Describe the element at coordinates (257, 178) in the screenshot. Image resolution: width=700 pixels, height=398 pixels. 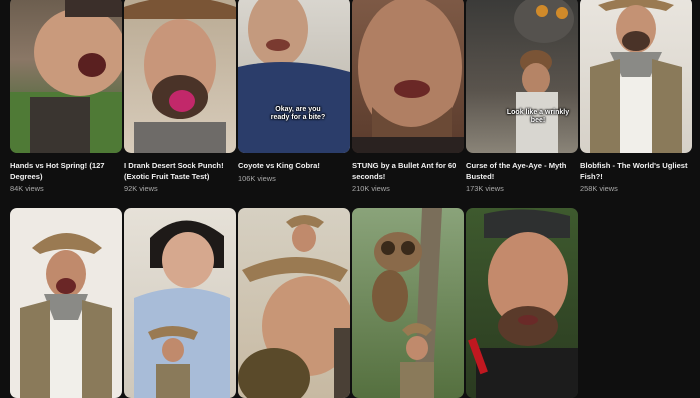
I see `short-views: 106K views` at that location.